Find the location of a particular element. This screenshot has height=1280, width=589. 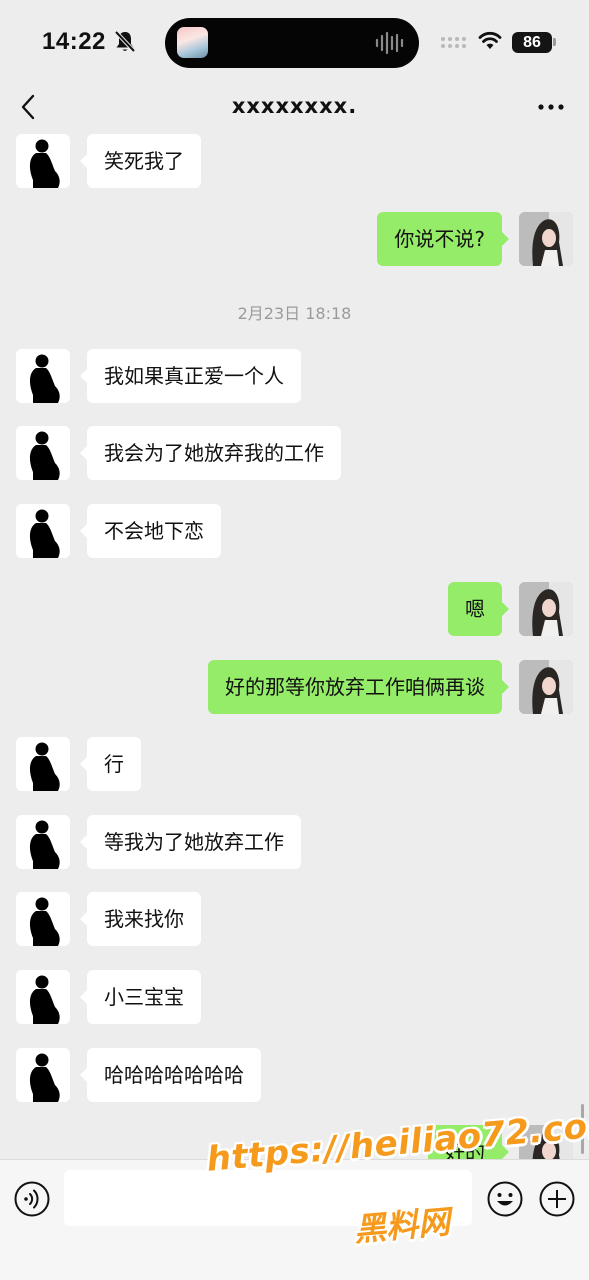

cellular-signal-icon is located at coordinates (453, 42).